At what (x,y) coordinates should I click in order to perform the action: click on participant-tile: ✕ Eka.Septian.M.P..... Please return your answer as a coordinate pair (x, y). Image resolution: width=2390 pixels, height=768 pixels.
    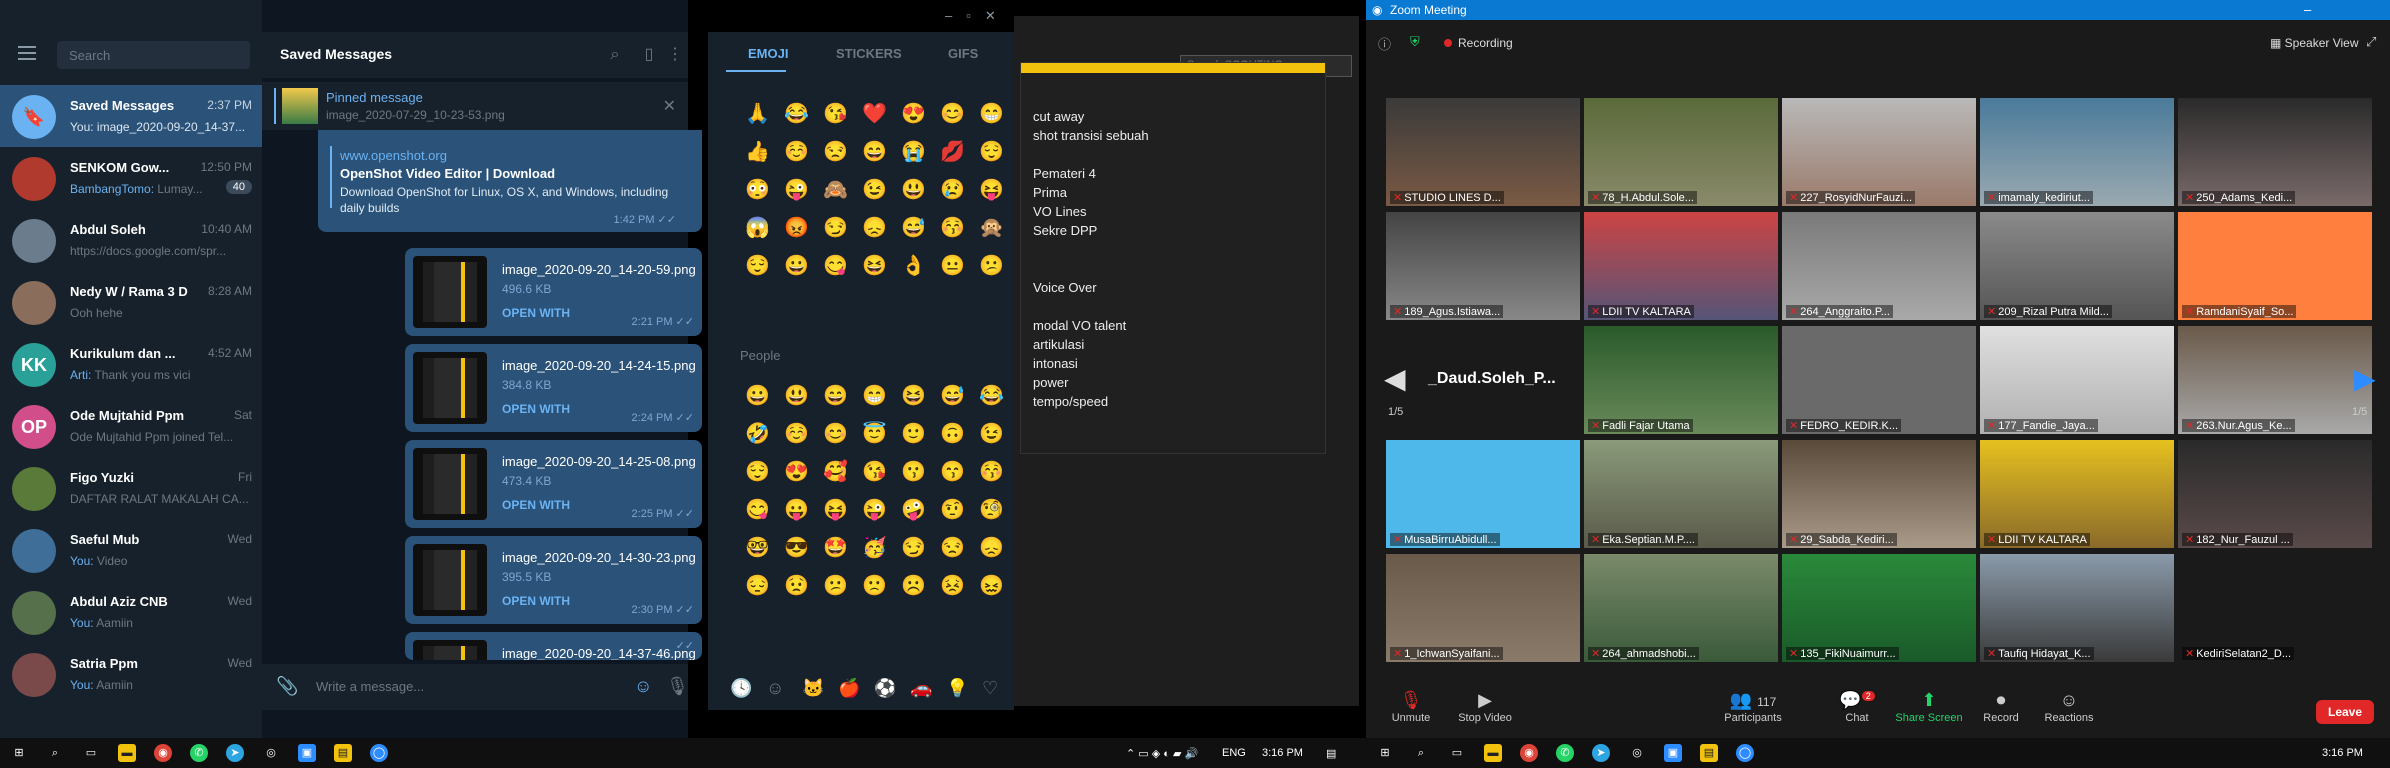
    Looking at the image, I should click on (1681, 494).